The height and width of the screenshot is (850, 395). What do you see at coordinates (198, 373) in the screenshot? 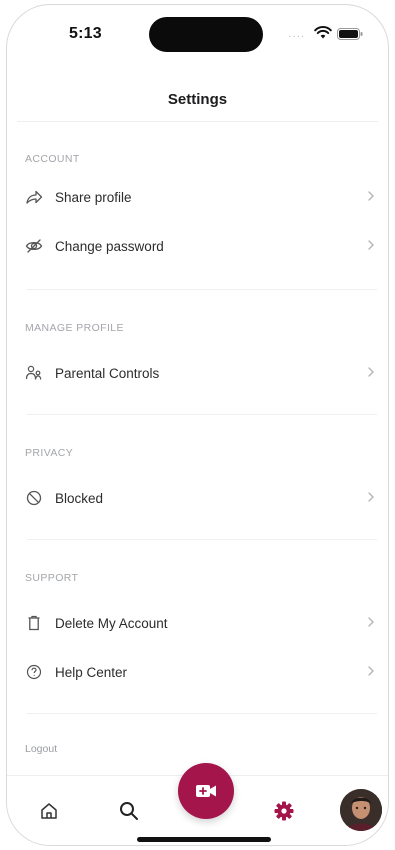
I see `parental-controls-row: Parental Controls` at bounding box center [198, 373].